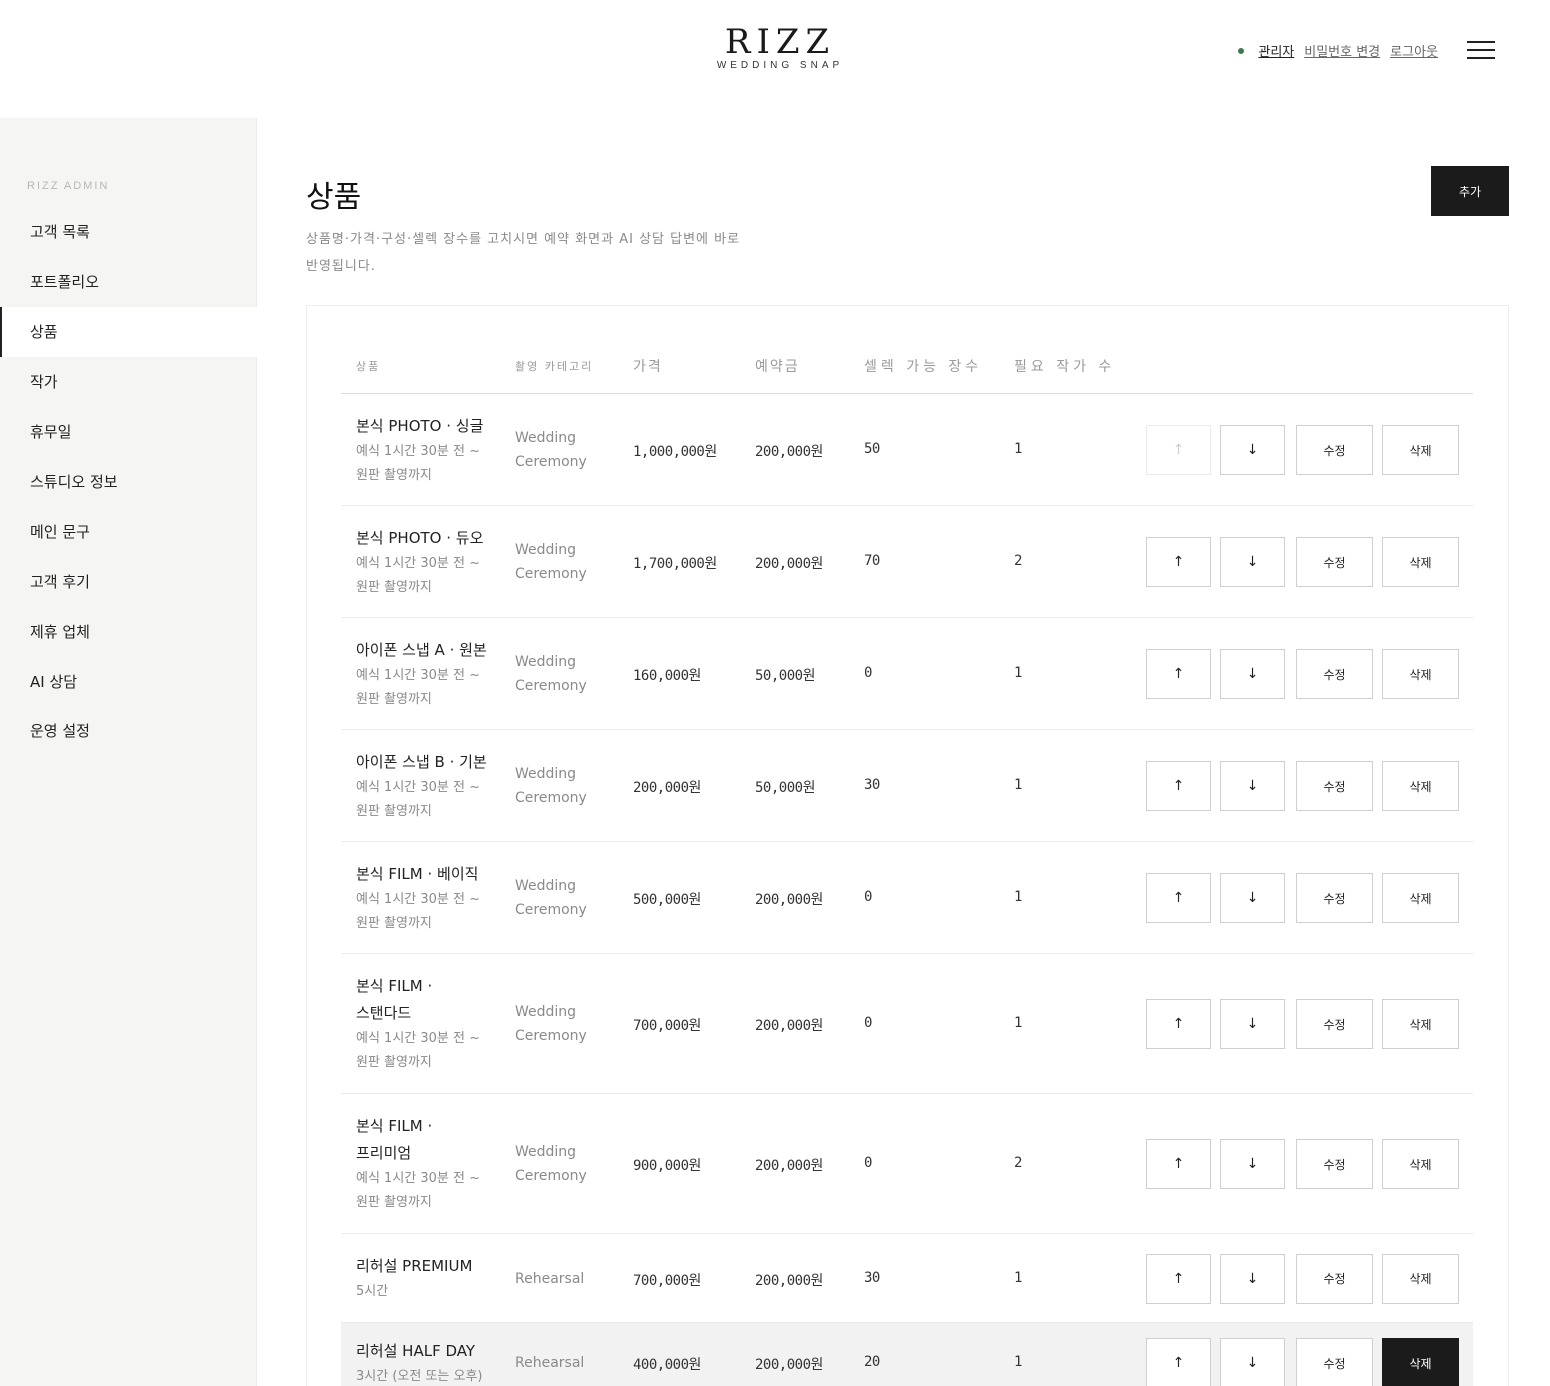  Describe the element at coordinates (667, 788) in the screenshot. I see `price-value: 200,000원` at that location.